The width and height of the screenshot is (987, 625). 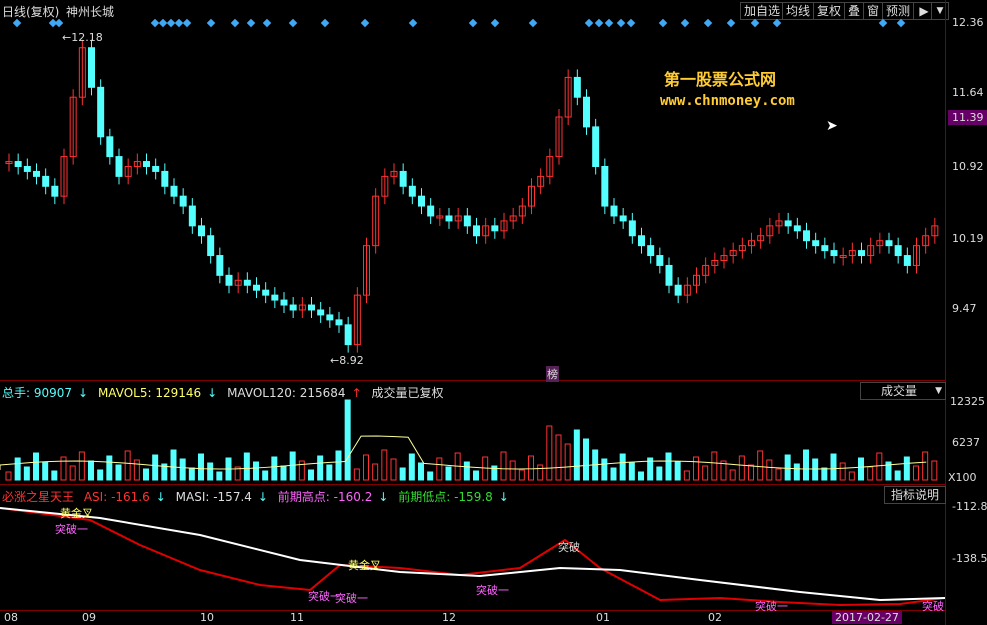 I want to click on right-axis-divider, so click(x=945, y=312).